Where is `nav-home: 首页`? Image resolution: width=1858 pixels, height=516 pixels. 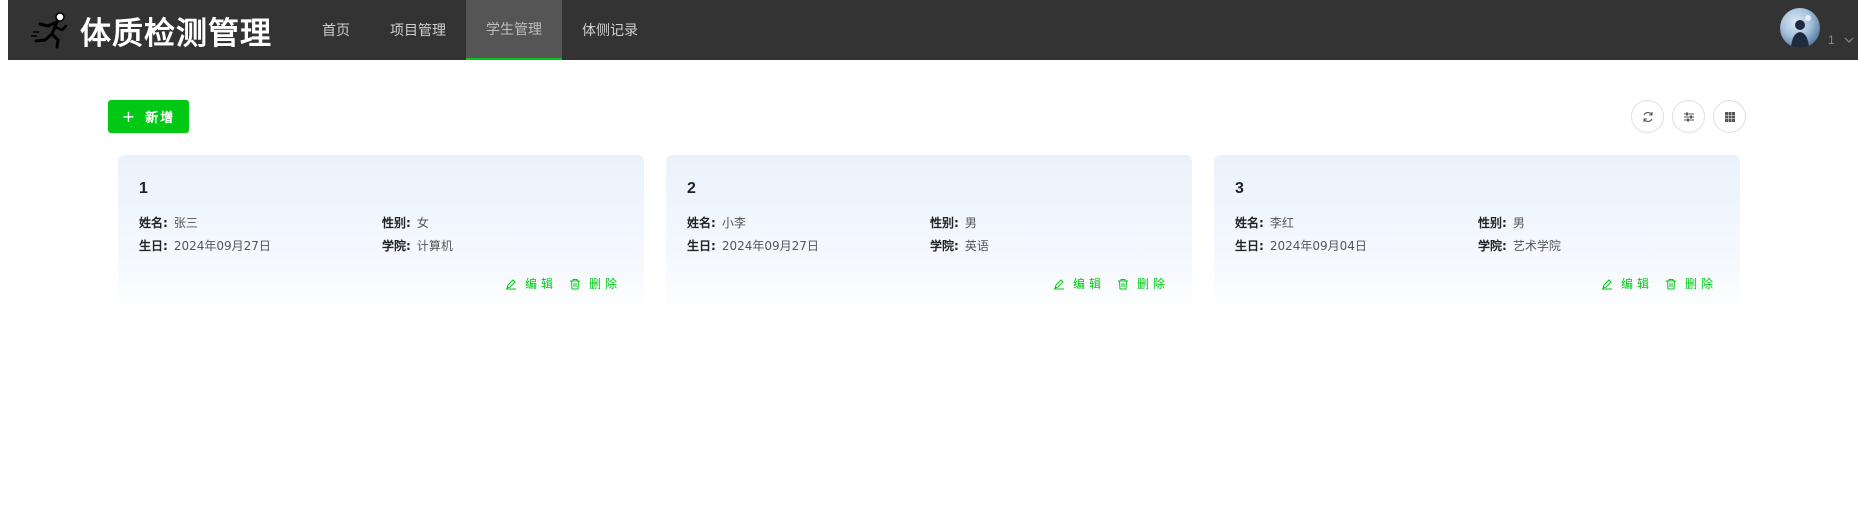 nav-home: 首页 is located at coordinates (336, 30).